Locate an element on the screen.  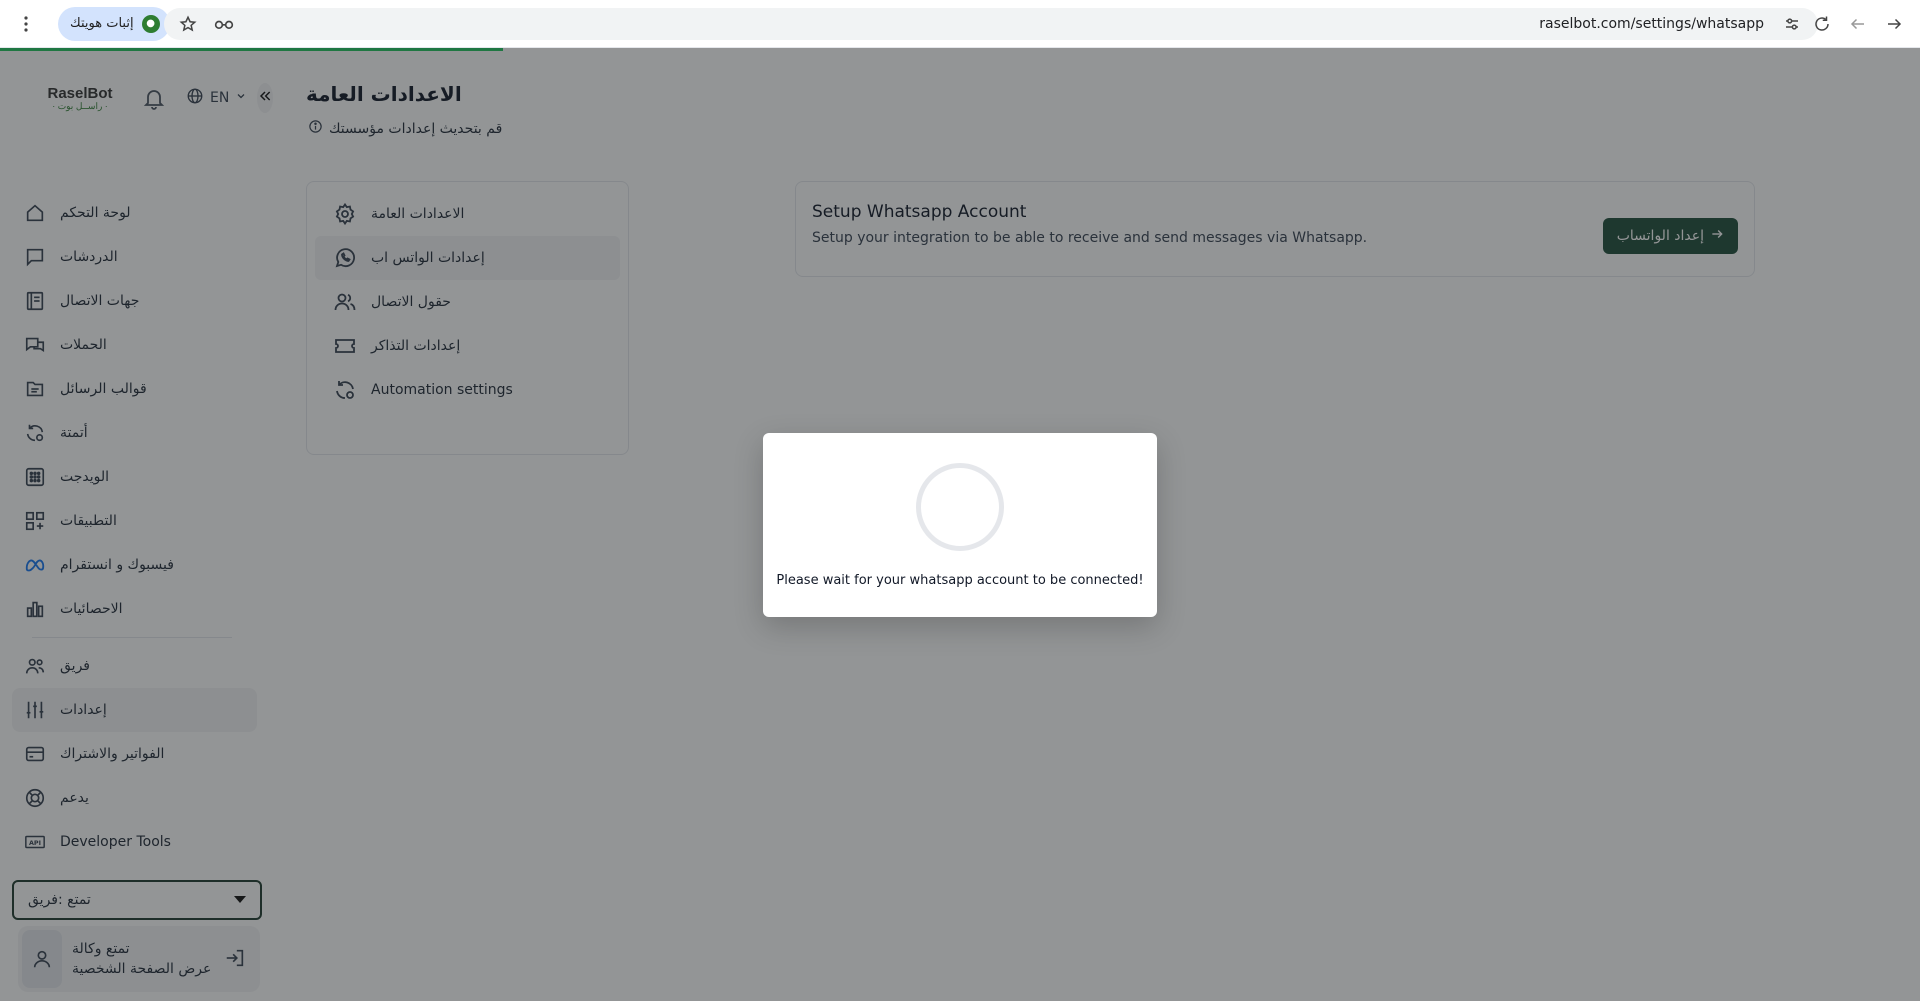
incognito-glasses-icon is located at coordinates (224, 24).